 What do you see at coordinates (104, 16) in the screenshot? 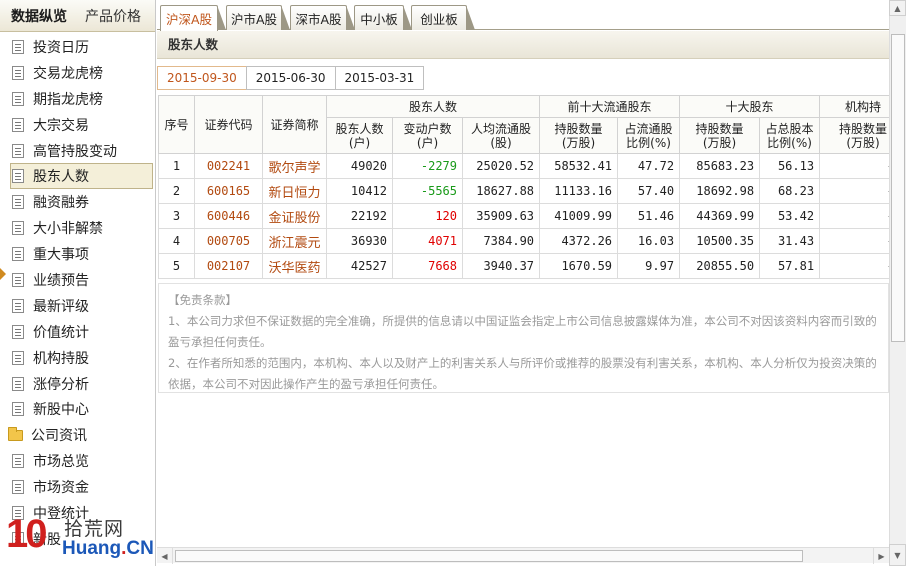
I see `tab-product-price: 产品价格` at bounding box center [104, 16].